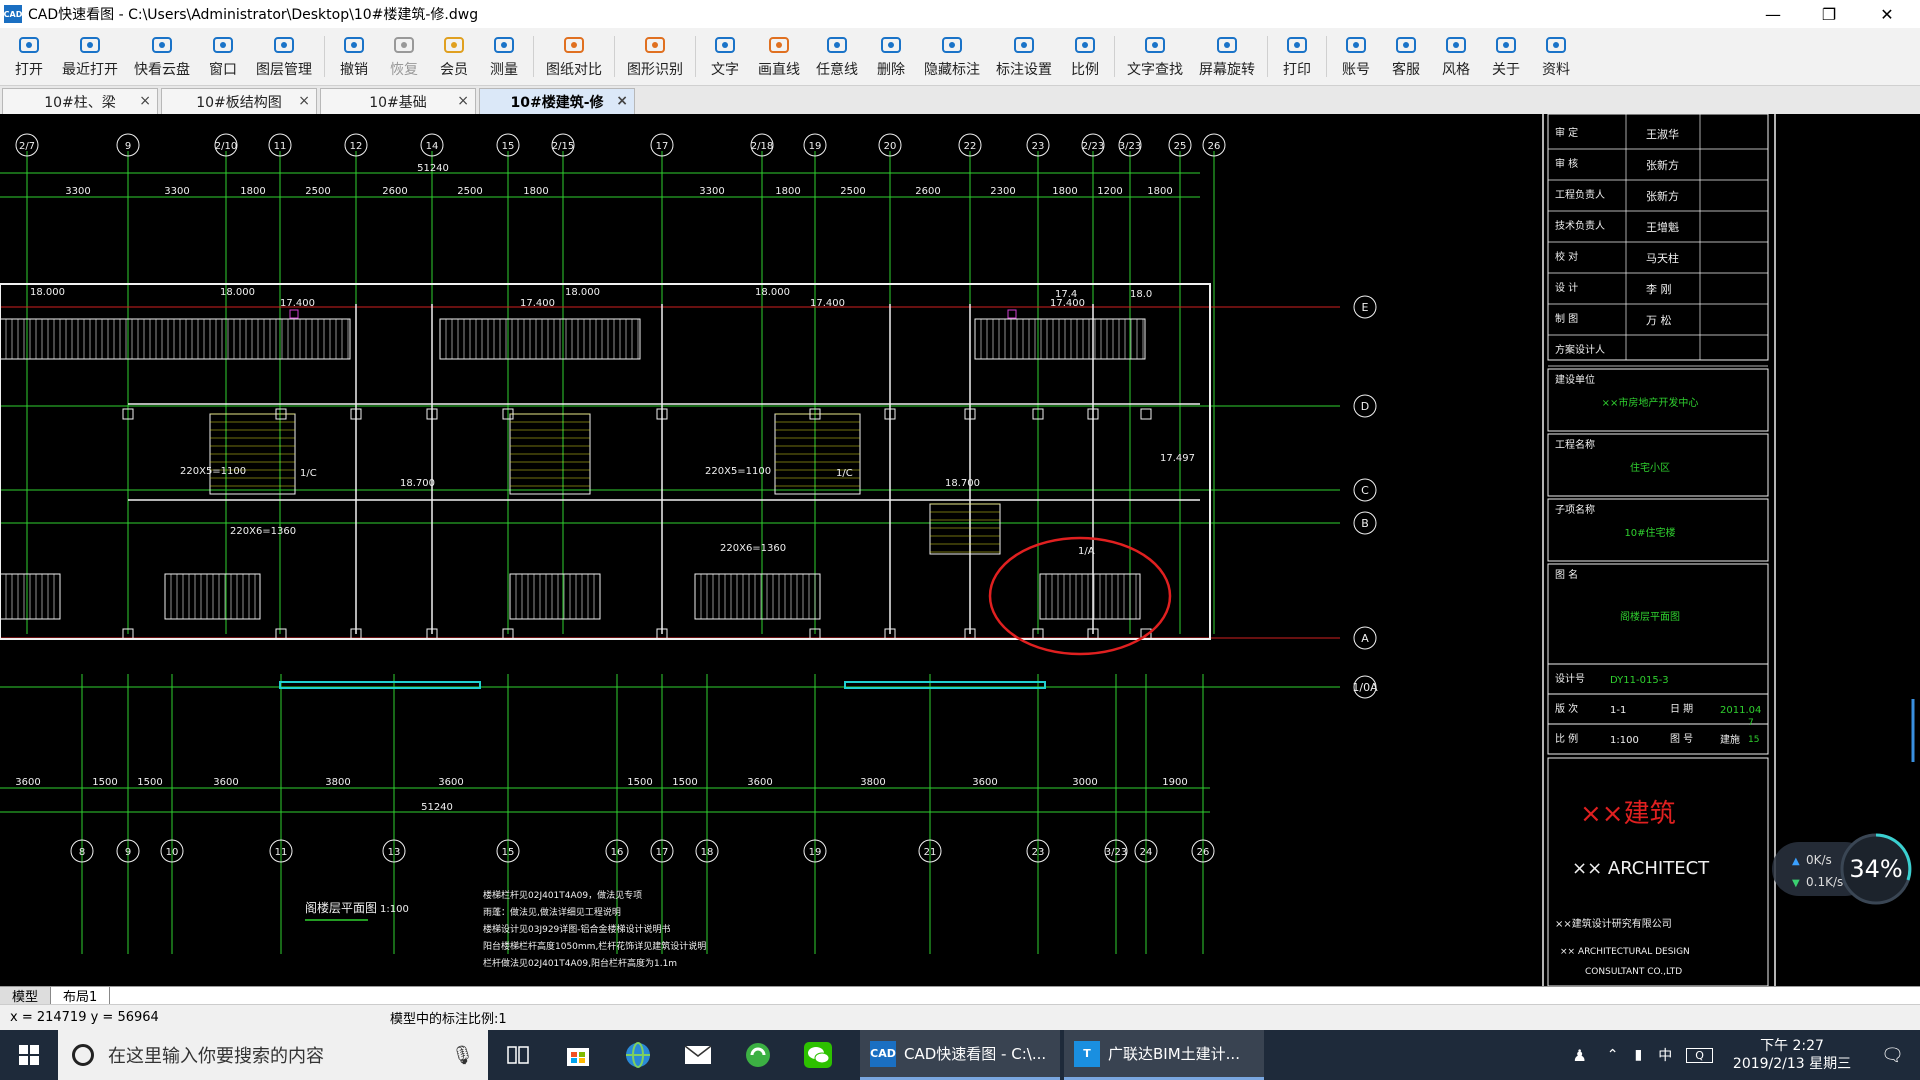 This screenshot has width=1920, height=1080. I want to click on doc-tab-0: 10#柱、梁 ×, so click(80, 101).